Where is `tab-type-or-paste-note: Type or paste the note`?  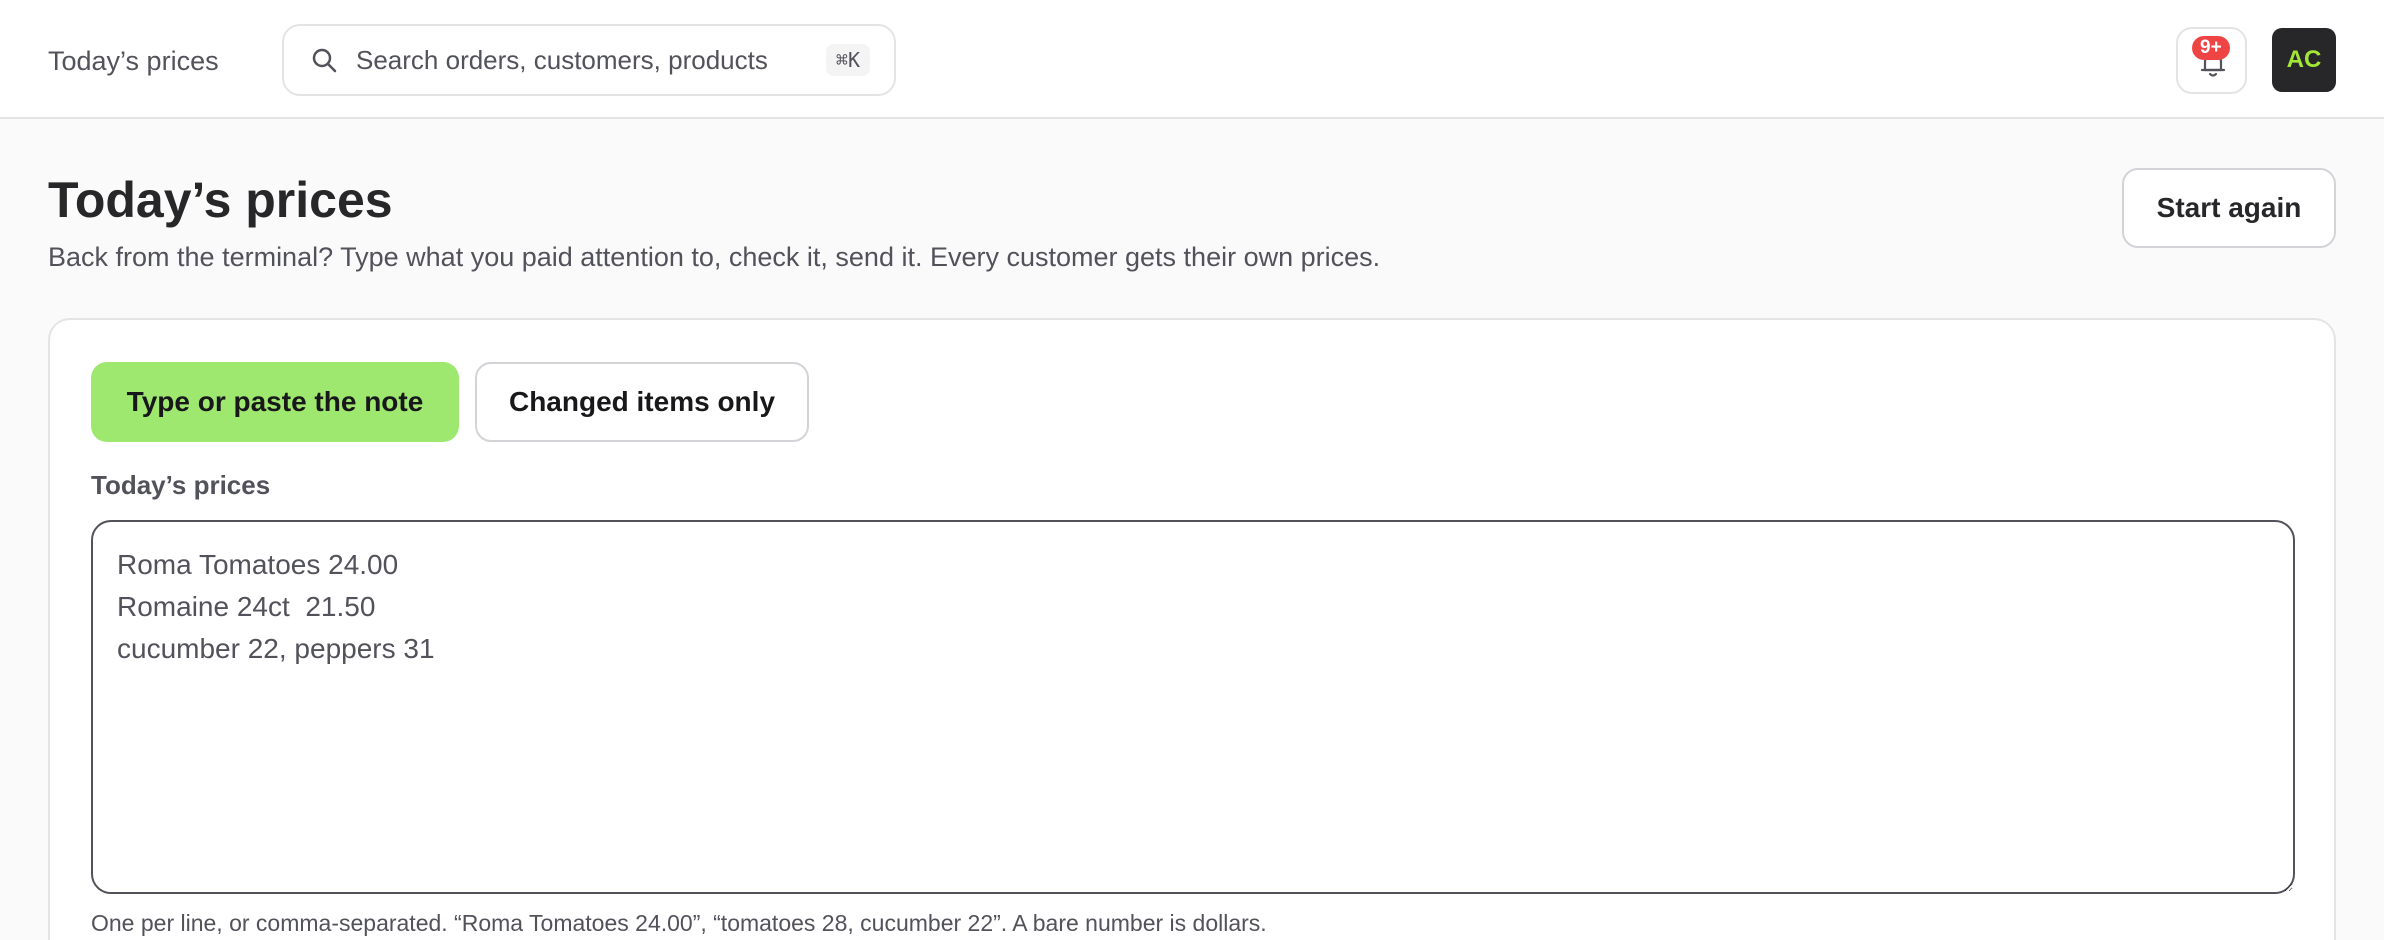
tab-type-or-paste-note: Type or paste the note is located at coordinates (275, 402).